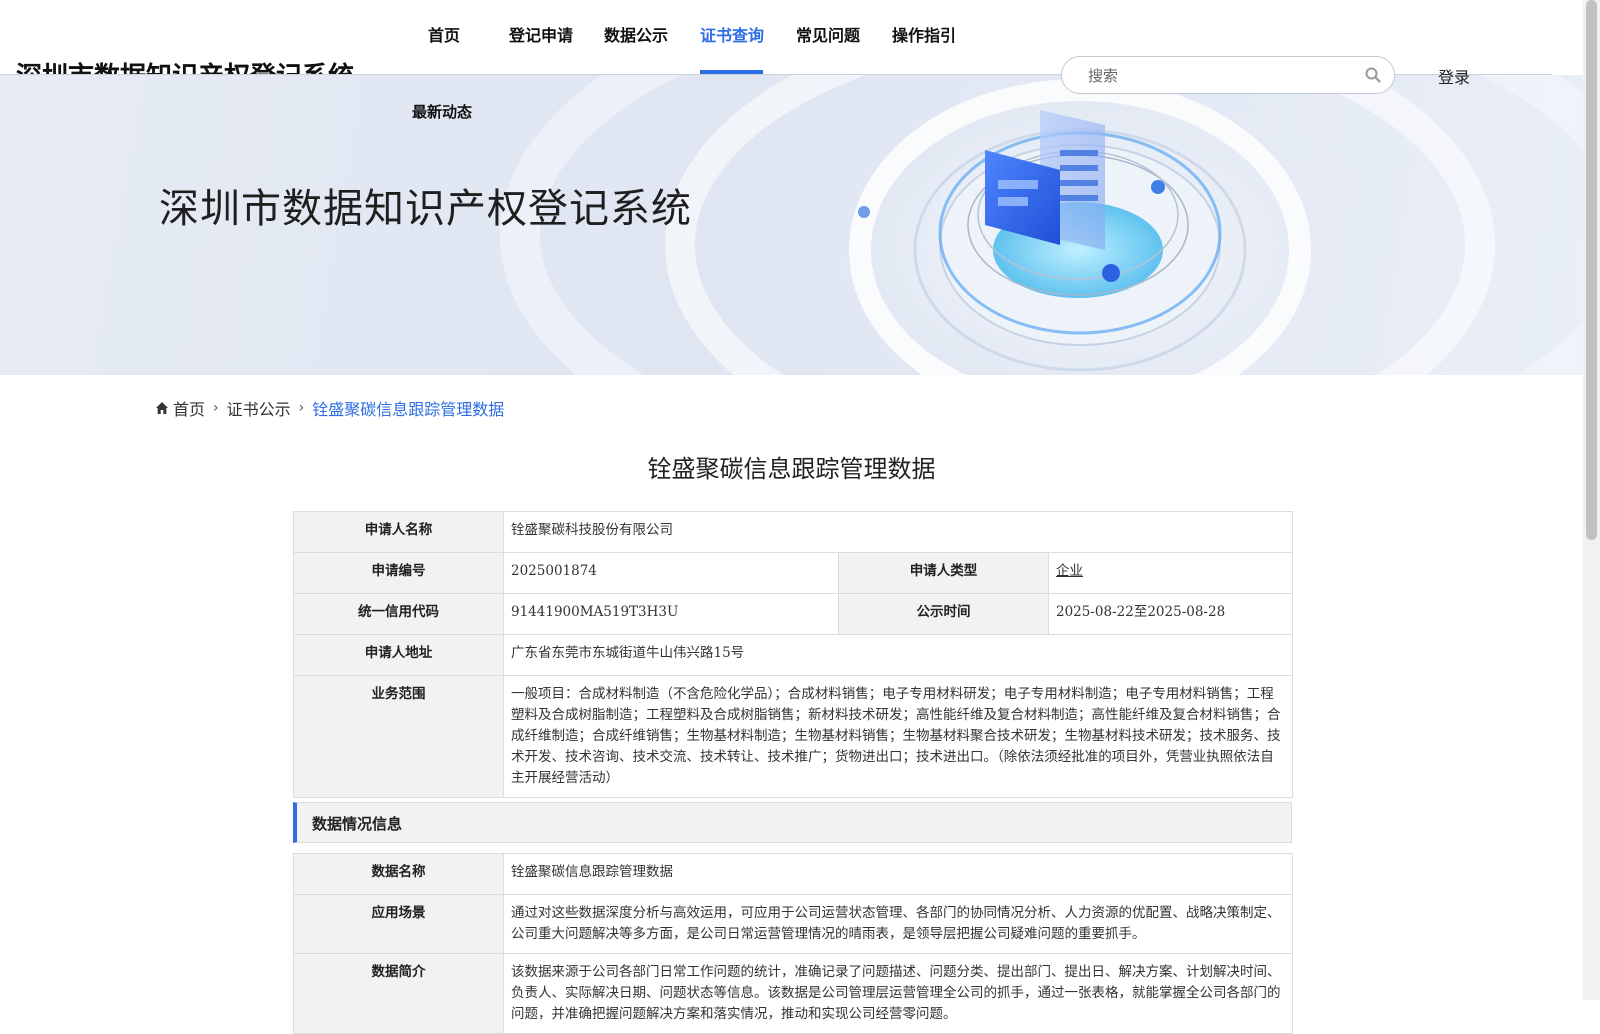 The width and height of the screenshot is (1600, 1034). I want to click on table-row: 申请人地址 广东省东莞市东城街道牛山伟兴路15号, so click(793, 655).